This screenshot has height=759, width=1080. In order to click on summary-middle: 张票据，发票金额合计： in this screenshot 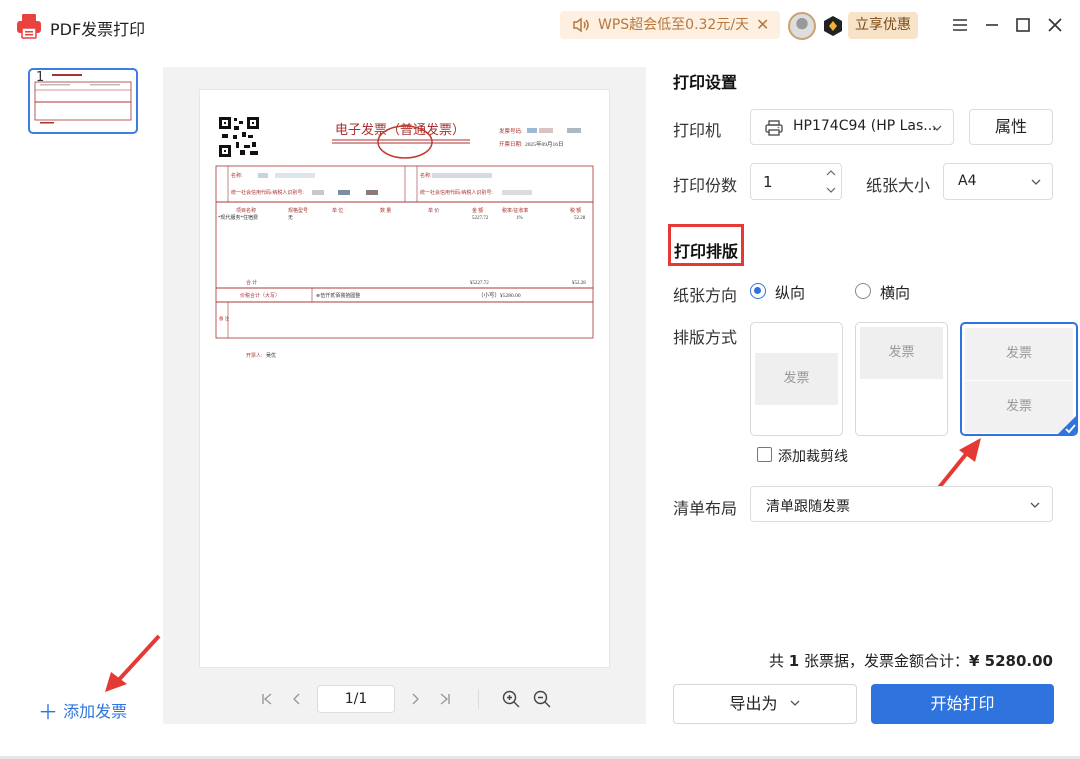, I will do `click(887, 661)`.